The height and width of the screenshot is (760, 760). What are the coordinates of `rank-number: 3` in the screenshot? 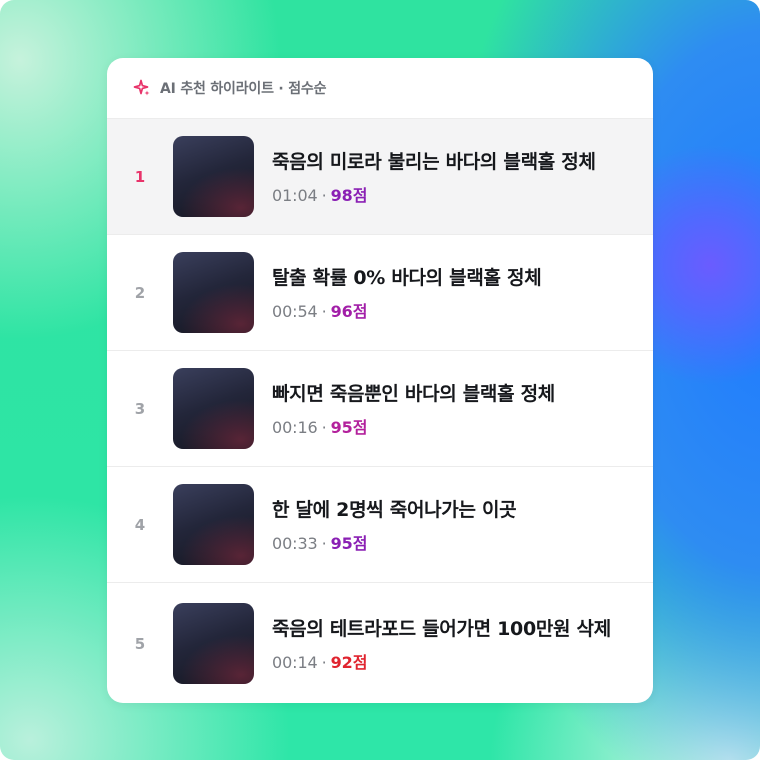 It's located at (140, 408).